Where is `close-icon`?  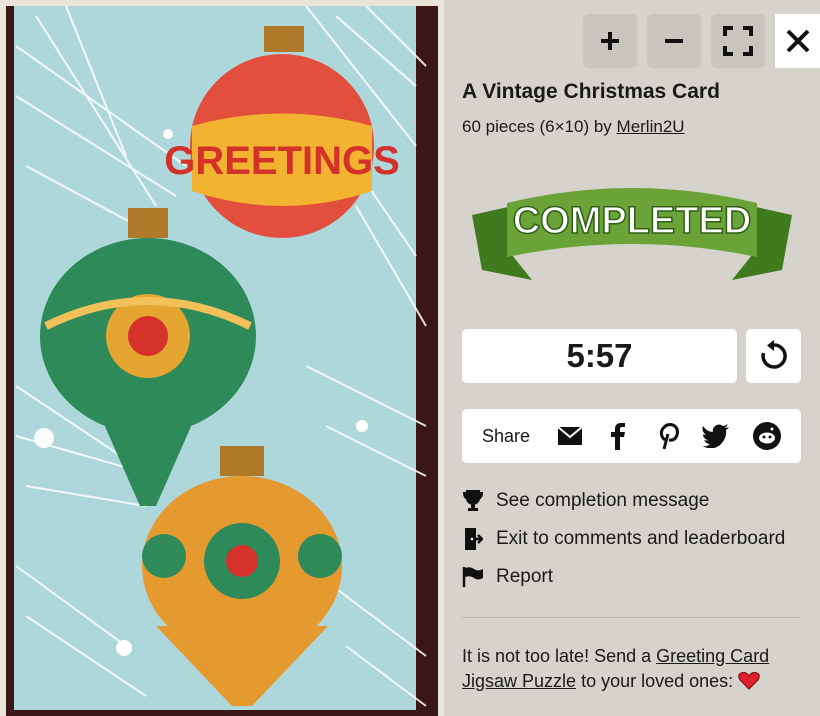 close-icon is located at coordinates (797, 41).